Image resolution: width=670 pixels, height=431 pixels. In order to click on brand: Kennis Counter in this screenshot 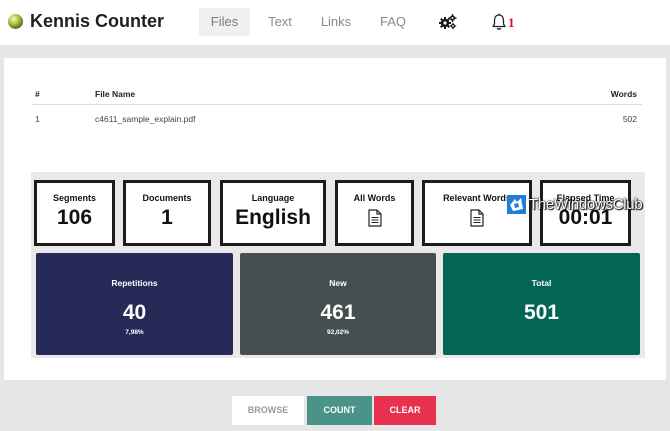, I will do `click(86, 21)`.